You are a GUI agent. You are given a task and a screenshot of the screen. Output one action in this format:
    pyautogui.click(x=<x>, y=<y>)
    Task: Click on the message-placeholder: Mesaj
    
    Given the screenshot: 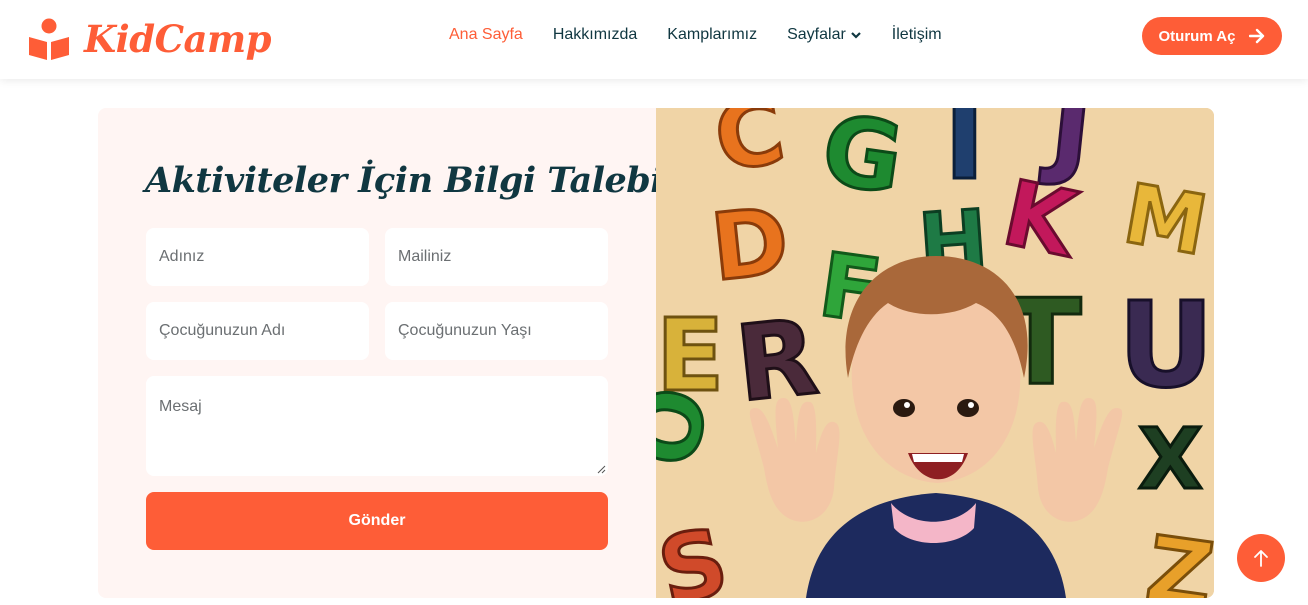 What is the action you would take?
    pyautogui.click(x=180, y=406)
    